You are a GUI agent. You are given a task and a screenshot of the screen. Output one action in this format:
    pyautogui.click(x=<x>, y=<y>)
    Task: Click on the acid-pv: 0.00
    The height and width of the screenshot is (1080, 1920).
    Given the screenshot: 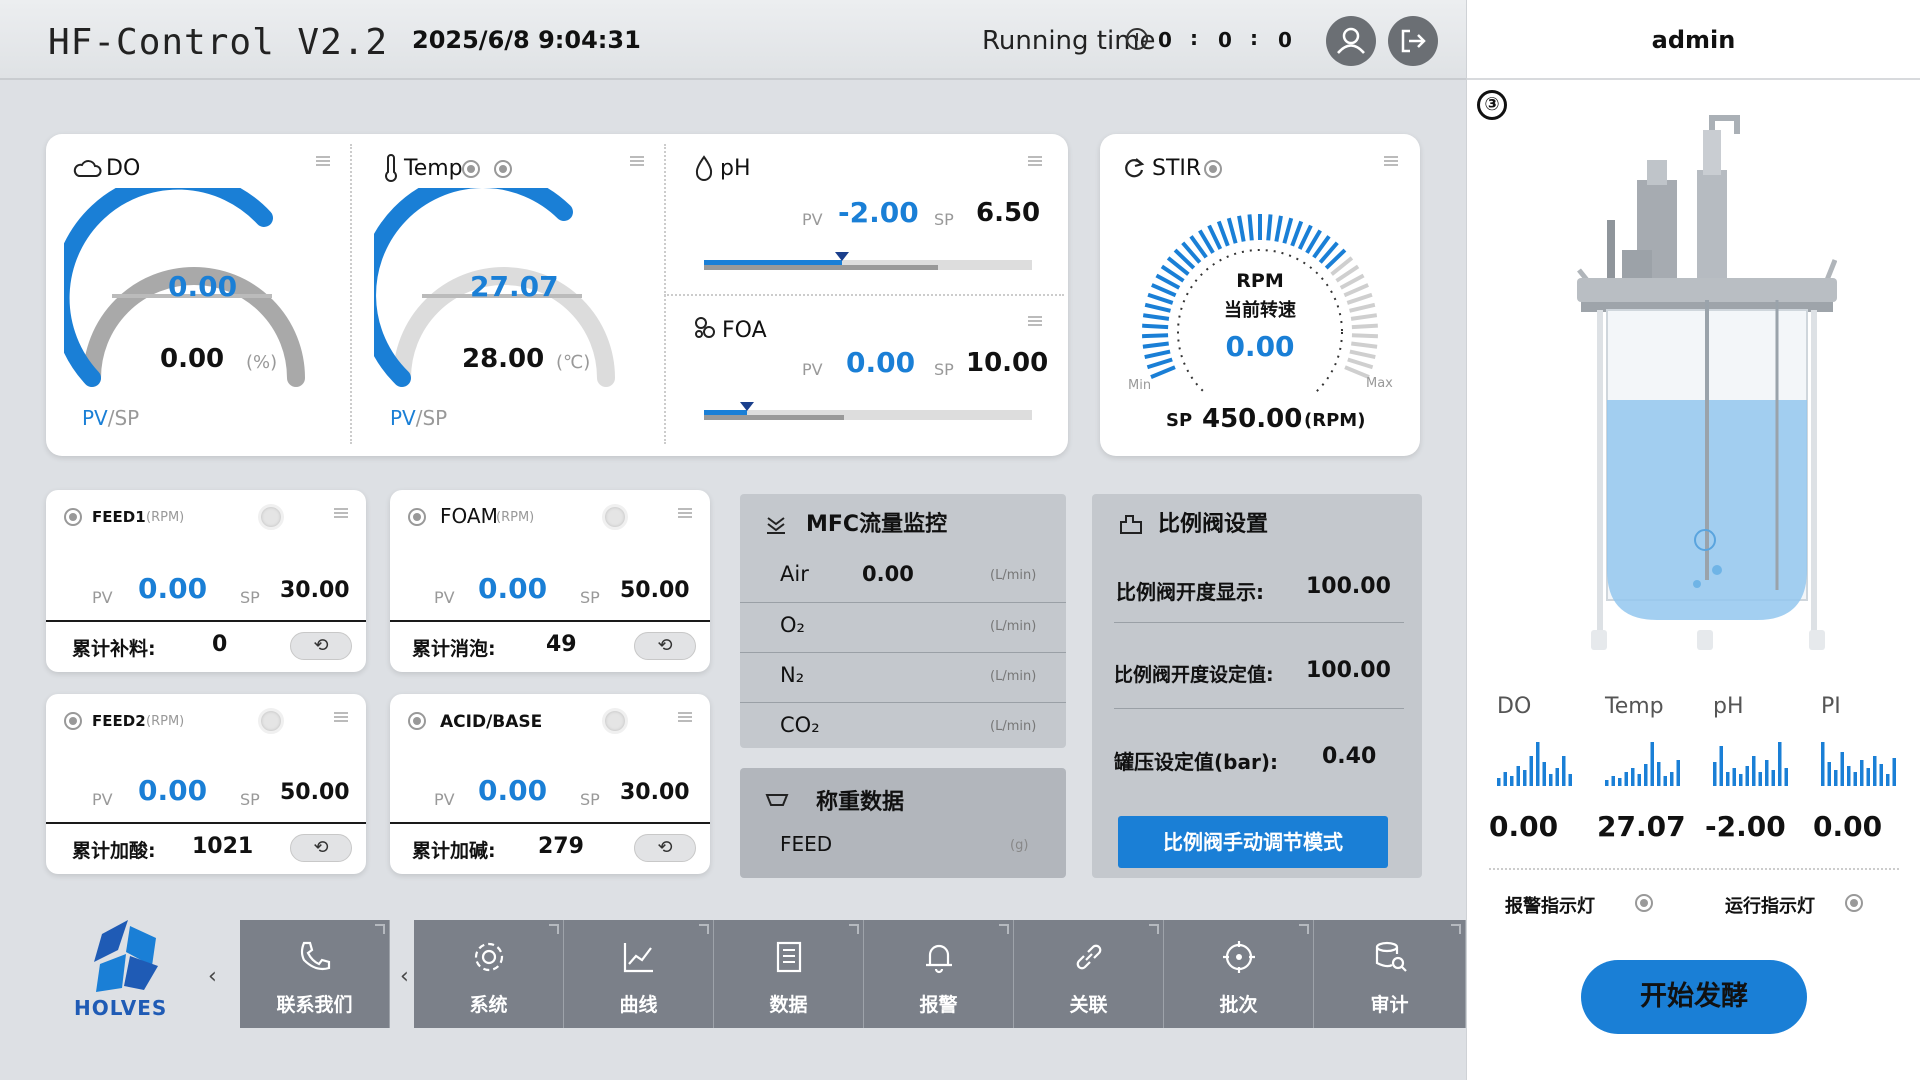 What is the action you would take?
    pyautogui.click(x=513, y=790)
    